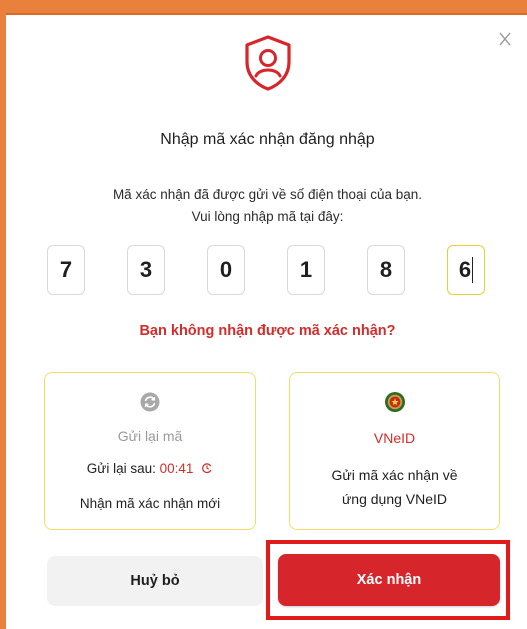  What do you see at coordinates (505, 39) in the screenshot?
I see `close-icon` at bounding box center [505, 39].